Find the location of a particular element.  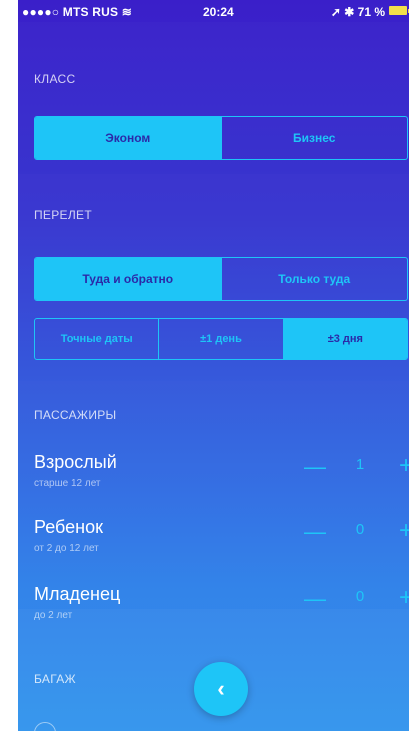

chevron-left-icon: ‹ is located at coordinates (221, 688).